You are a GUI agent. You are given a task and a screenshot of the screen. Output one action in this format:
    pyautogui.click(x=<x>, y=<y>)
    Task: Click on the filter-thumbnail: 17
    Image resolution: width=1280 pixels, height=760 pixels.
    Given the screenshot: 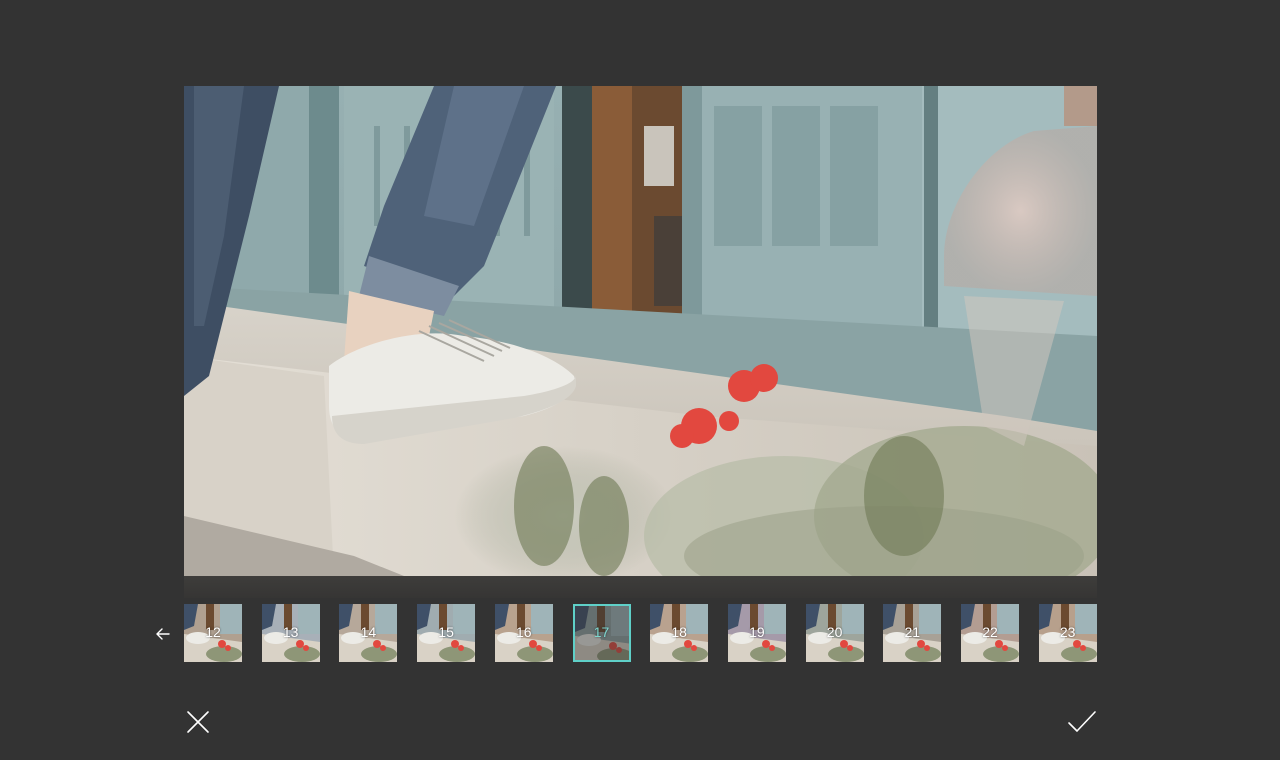 What is the action you would take?
    pyautogui.click(x=601, y=633)
    